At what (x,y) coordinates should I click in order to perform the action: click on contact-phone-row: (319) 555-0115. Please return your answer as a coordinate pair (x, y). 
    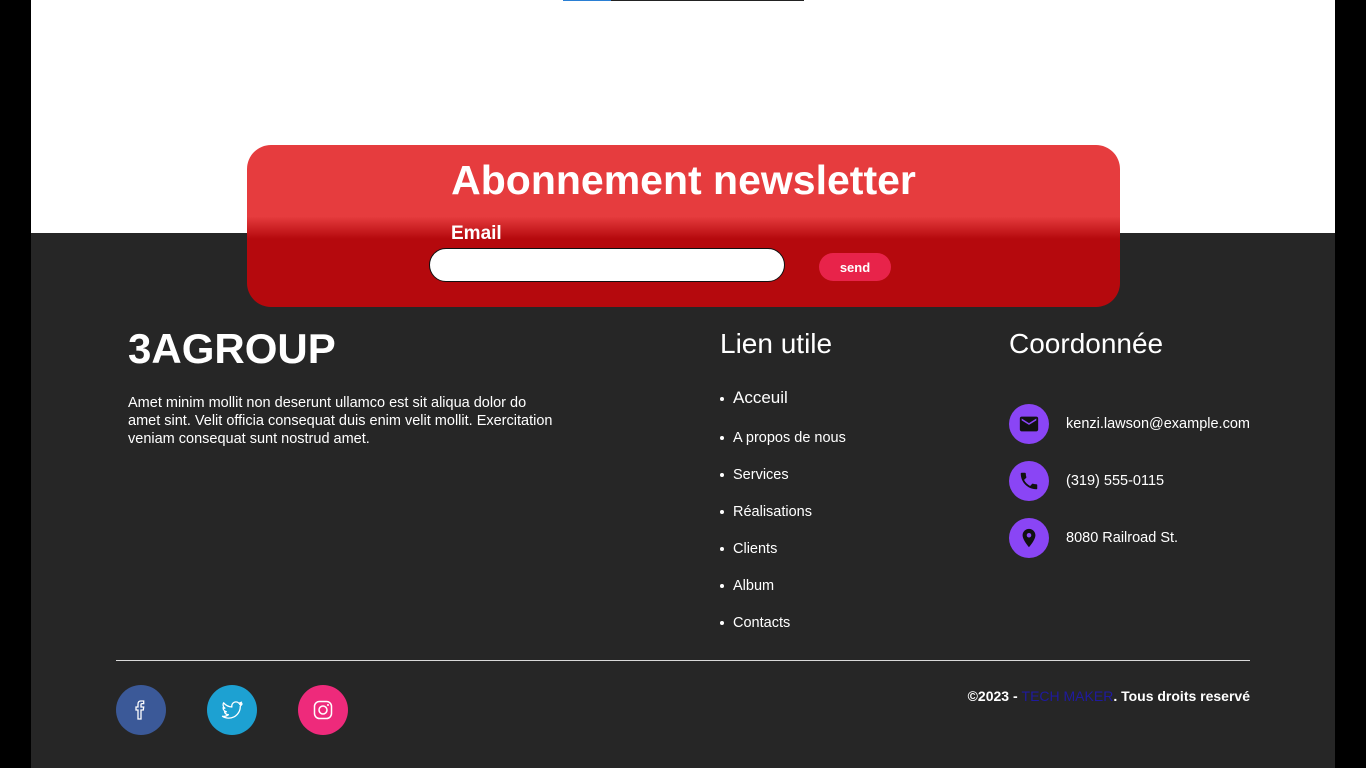
    Looking at the image, I should click on (1086, 481).